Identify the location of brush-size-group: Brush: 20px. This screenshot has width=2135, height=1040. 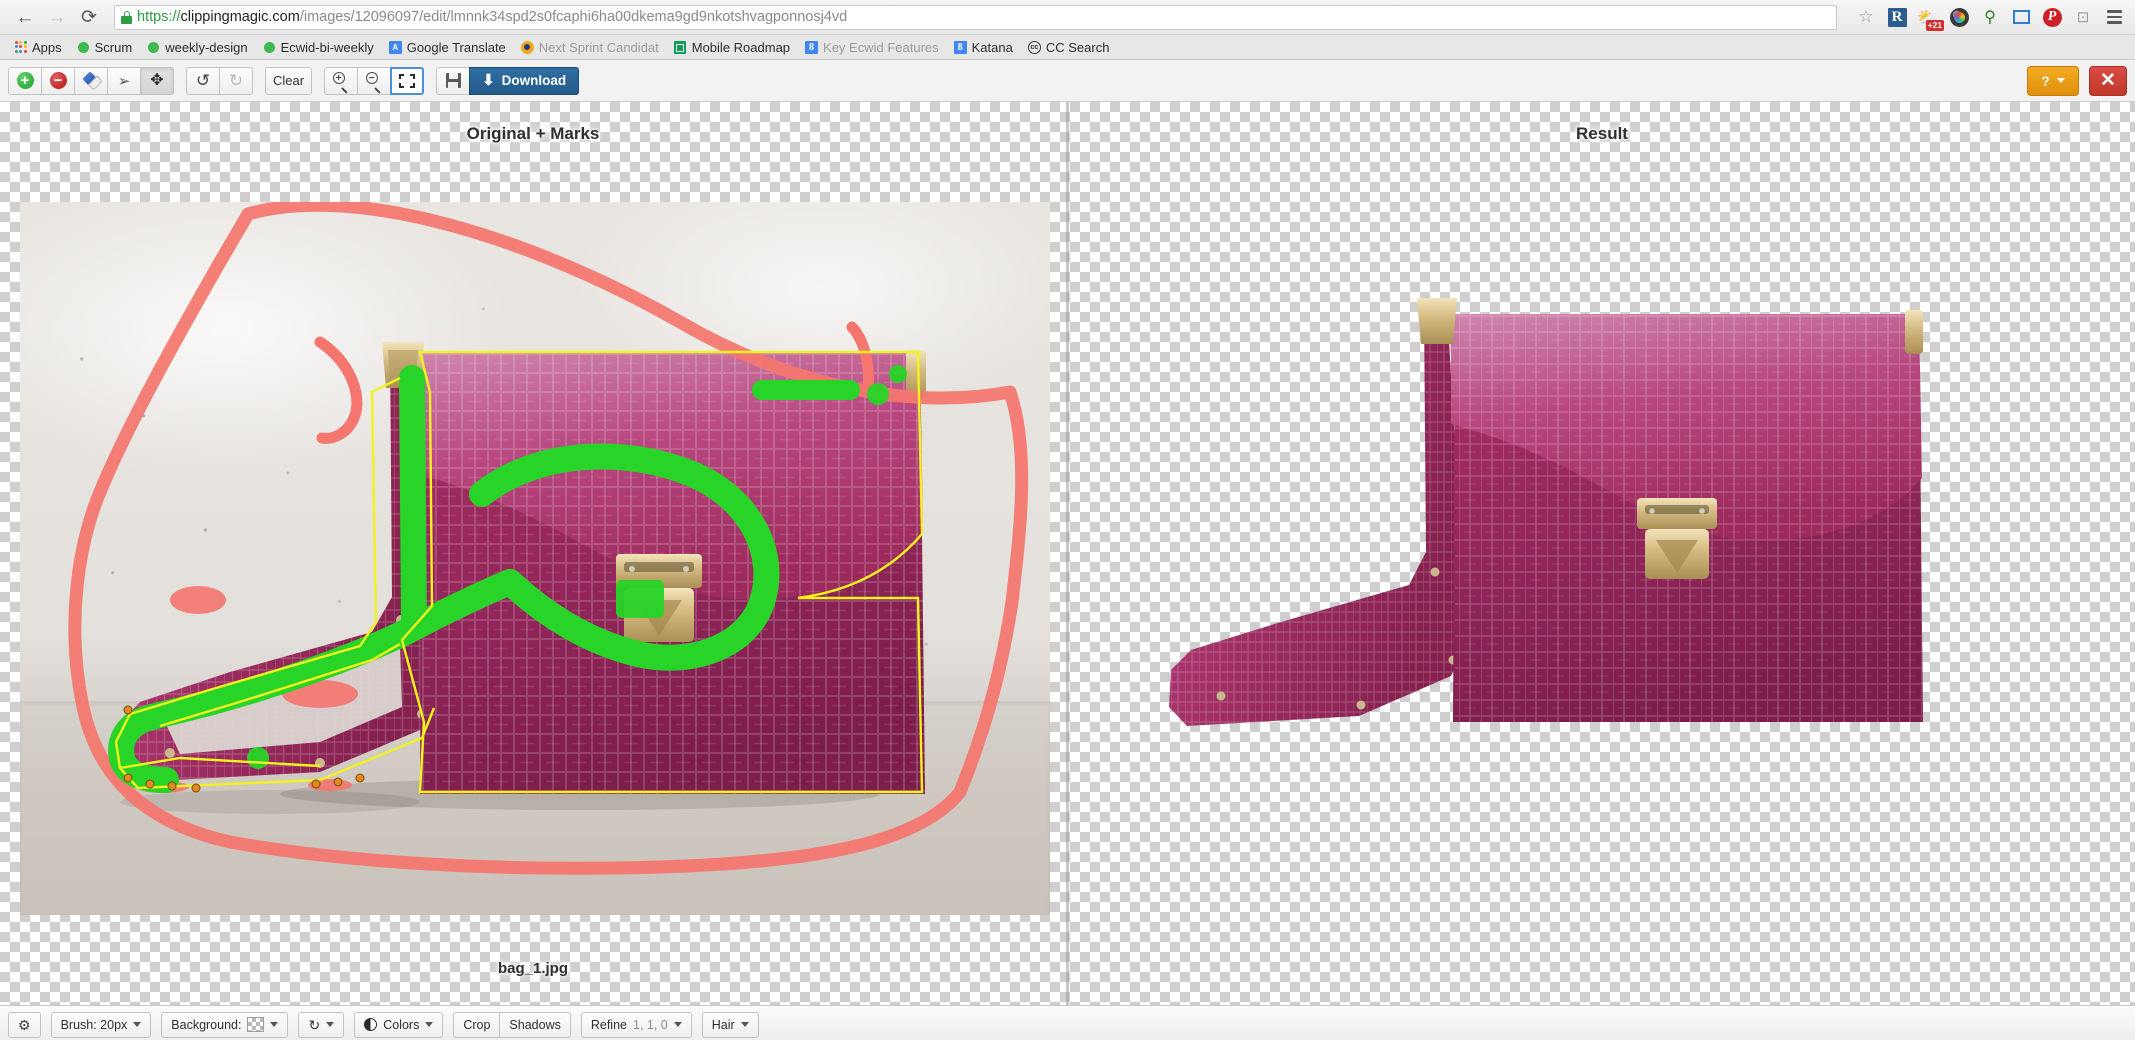
(101, 1024).